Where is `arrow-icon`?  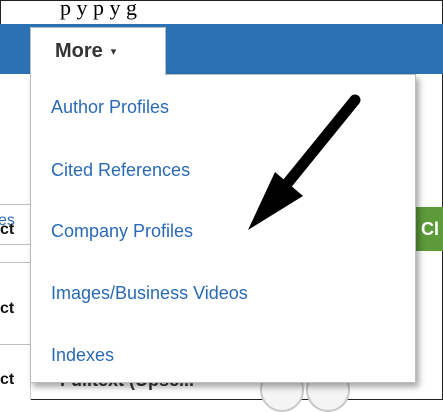 arrow-icon is located at coordinates (304, 162).